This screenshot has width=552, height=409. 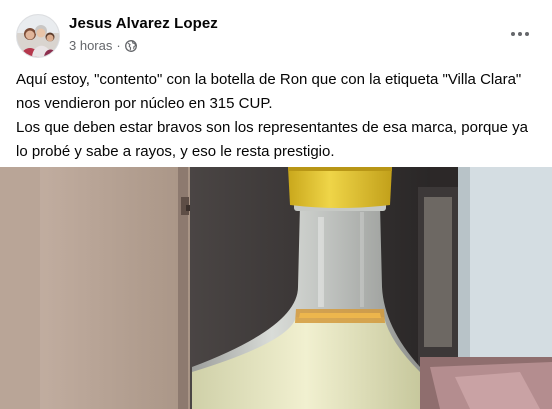 What do you see at coordinates (520, 34) in the screenshot?
I see `more-options-icon` at bounding box center [520, 34].